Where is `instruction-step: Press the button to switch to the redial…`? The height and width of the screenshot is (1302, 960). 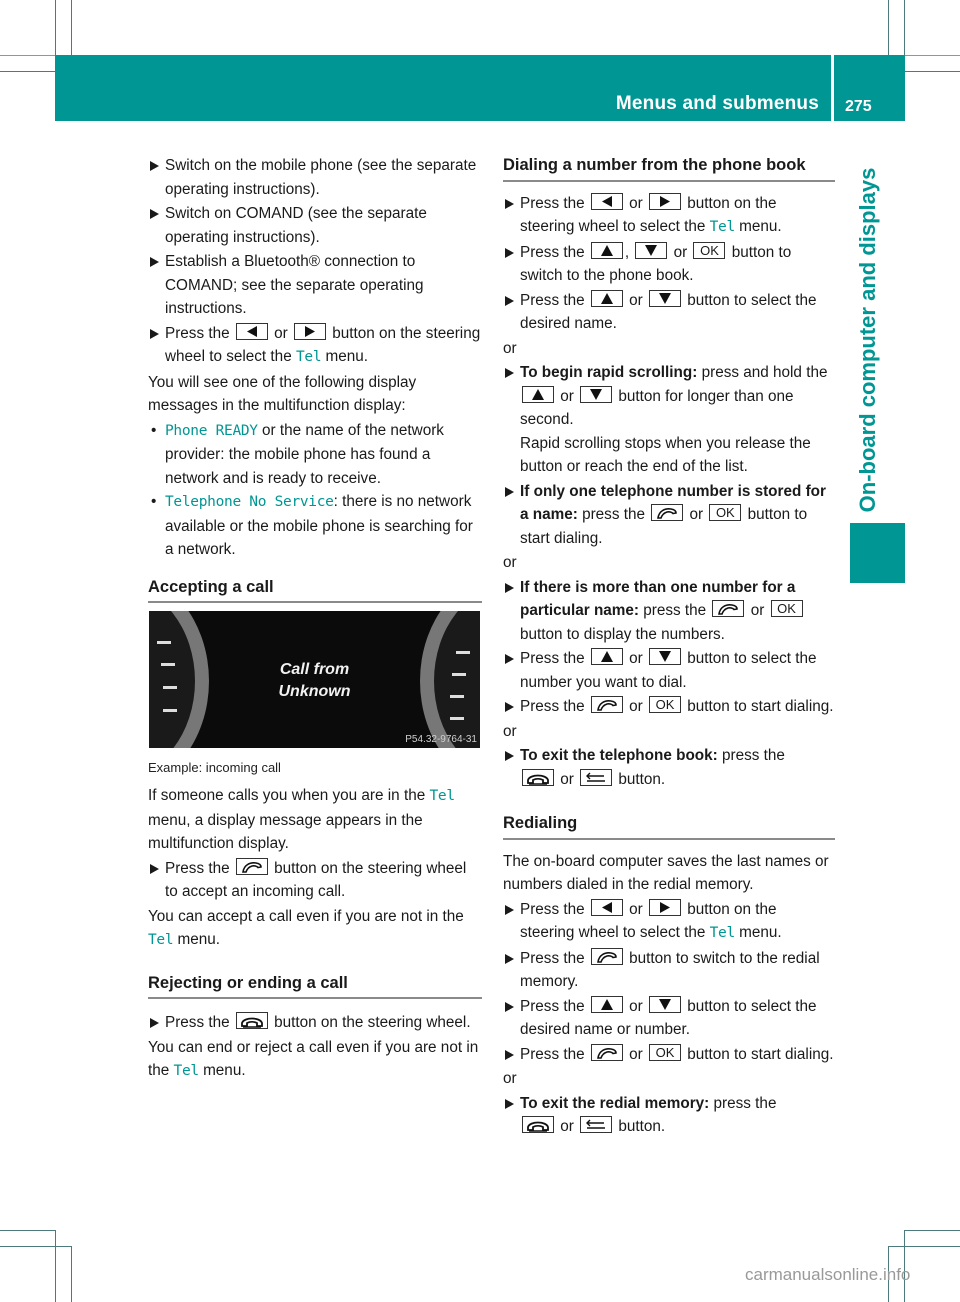
instruction-step: Press the button to switch to the redial… is located at coordinates (669, 970).